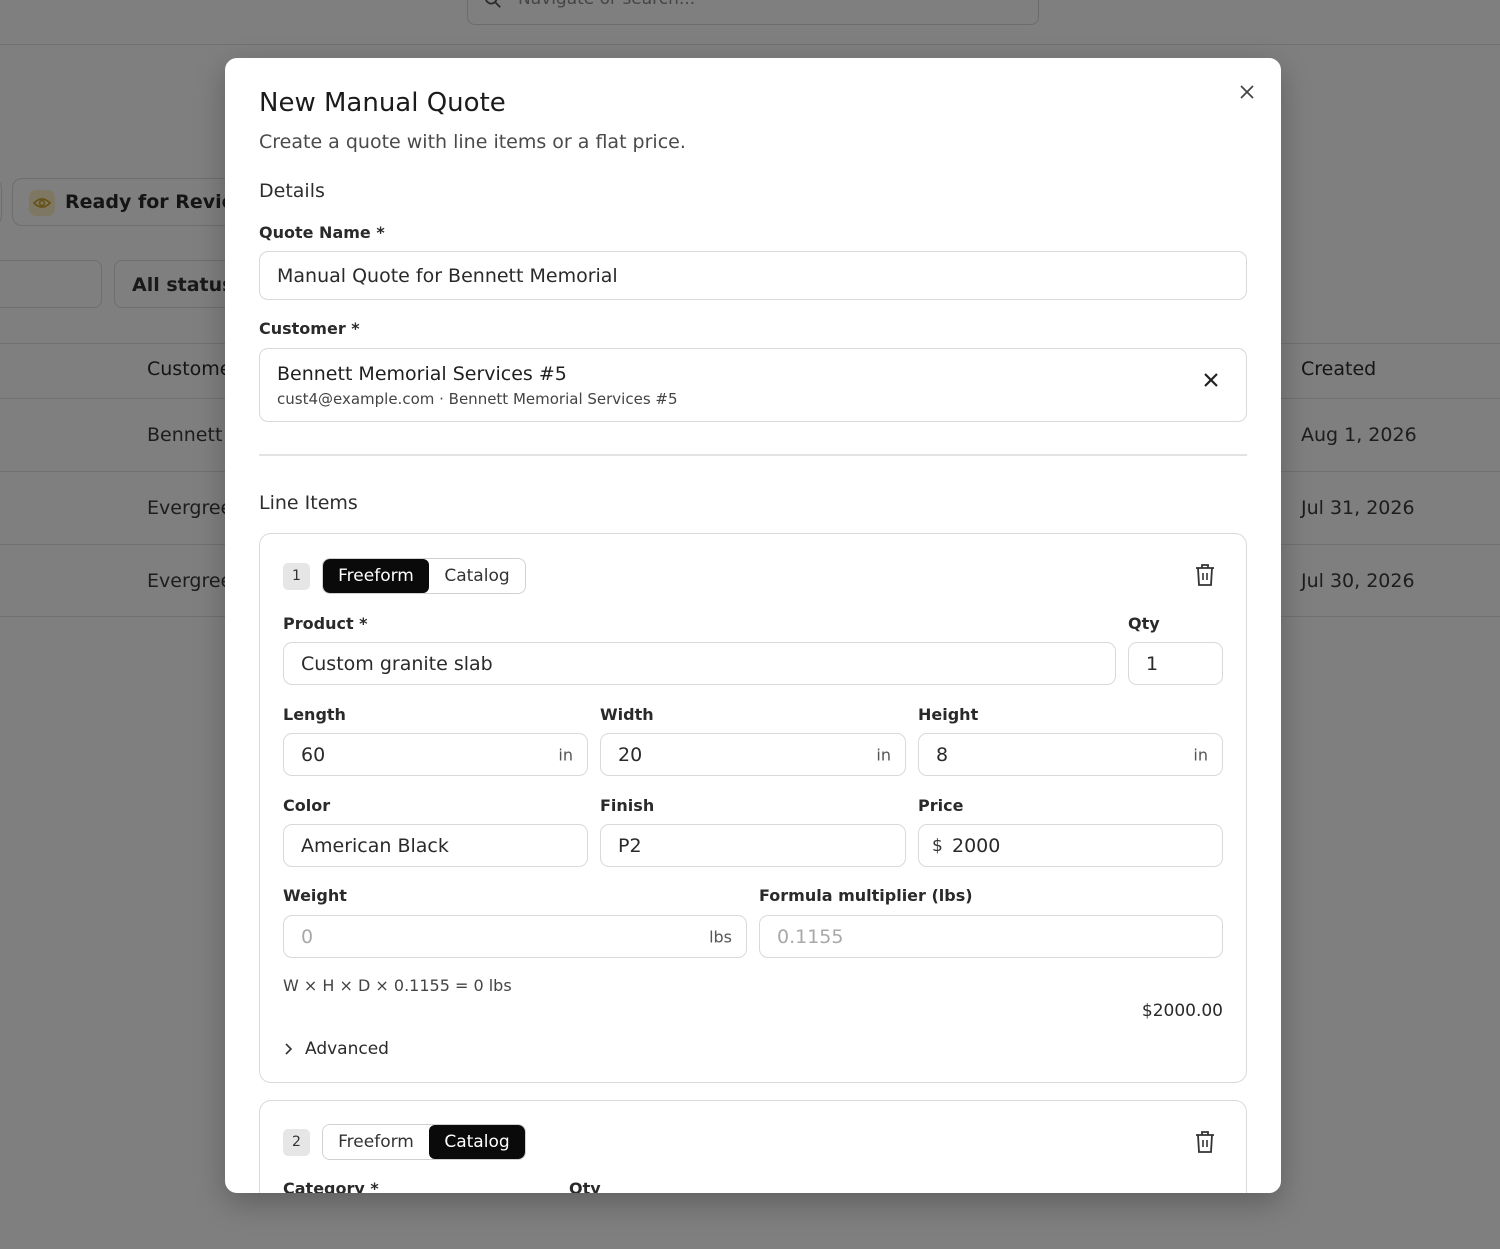 The width and height of the screenshot is (1500, 1249). I want to click on weight-formula: W × H × D × 0.1155 = 0 lbs, so click(397, 985).